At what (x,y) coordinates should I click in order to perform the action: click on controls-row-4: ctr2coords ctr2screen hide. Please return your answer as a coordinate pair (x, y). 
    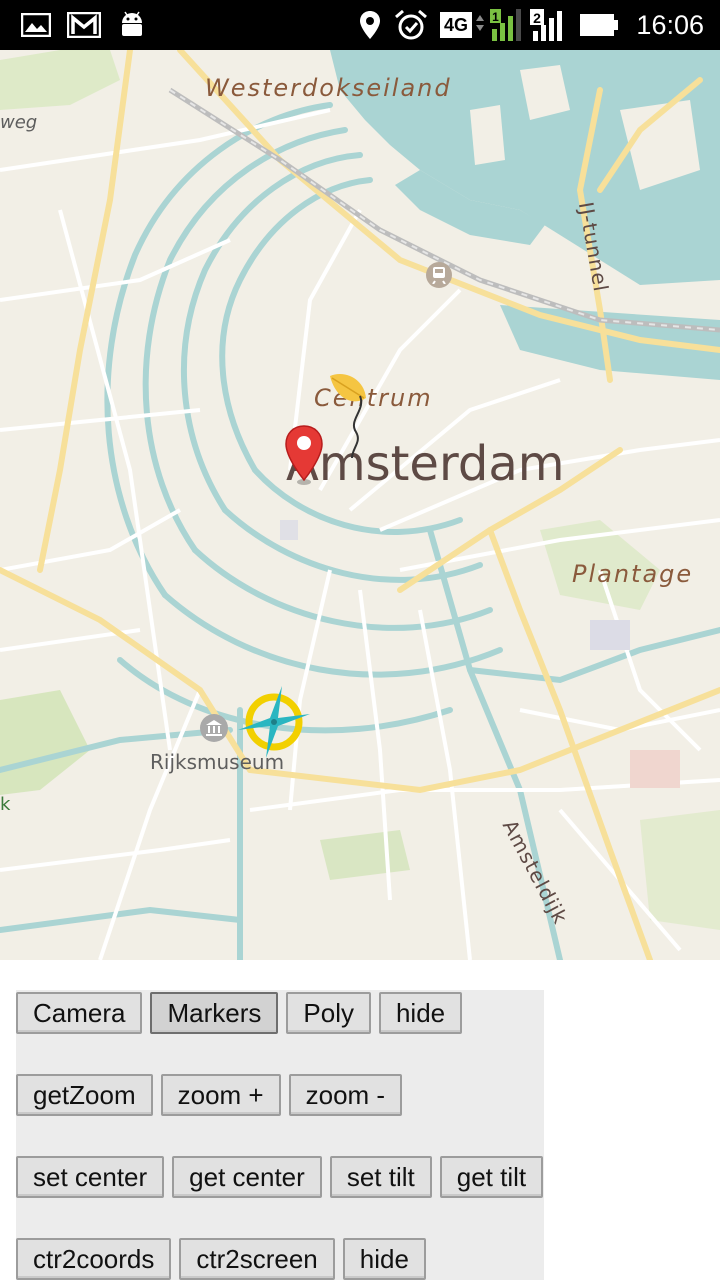
    Looking at the image, I should click on (221, 1259).